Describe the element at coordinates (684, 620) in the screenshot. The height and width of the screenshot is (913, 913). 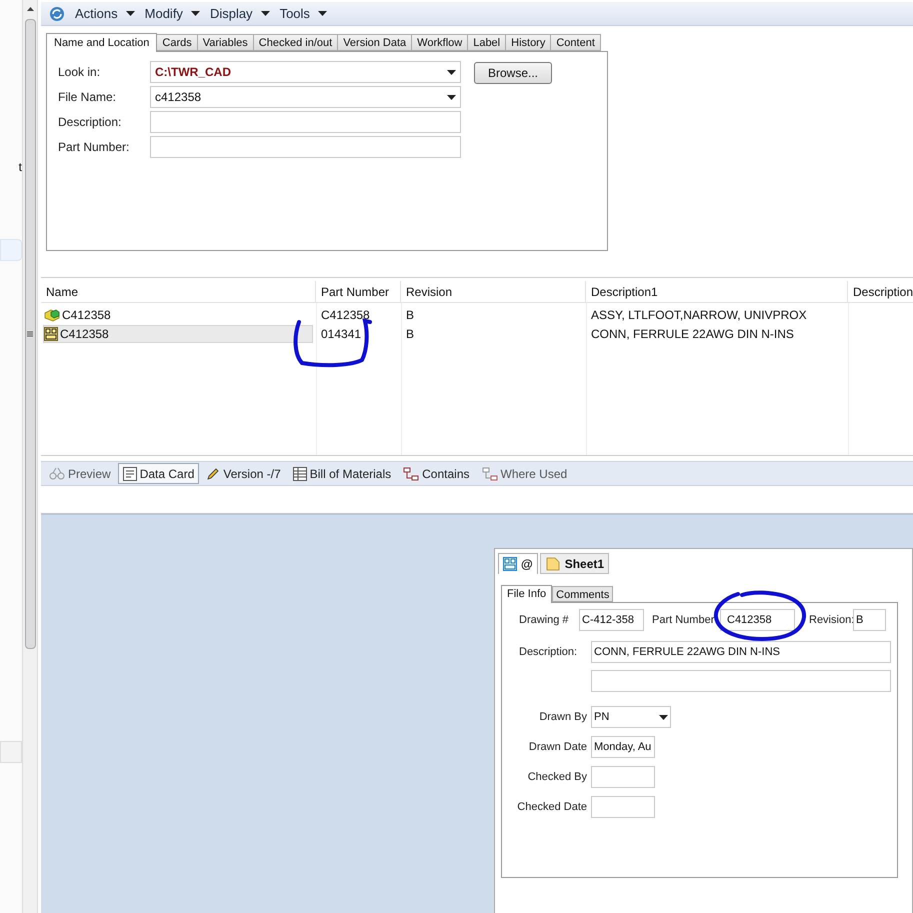
I see `field-label: Part Number` at that location.